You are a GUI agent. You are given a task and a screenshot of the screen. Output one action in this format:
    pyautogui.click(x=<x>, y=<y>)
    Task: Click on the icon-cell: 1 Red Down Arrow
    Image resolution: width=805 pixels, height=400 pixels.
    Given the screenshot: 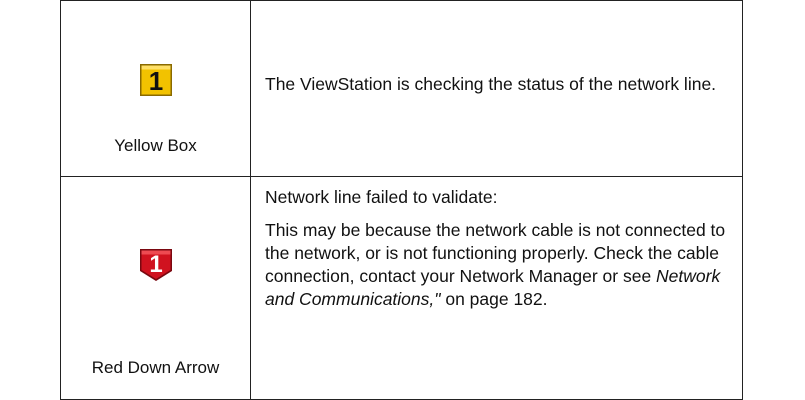 What is the action you would take?
    pyautogui.click(x=155, y=288)
    